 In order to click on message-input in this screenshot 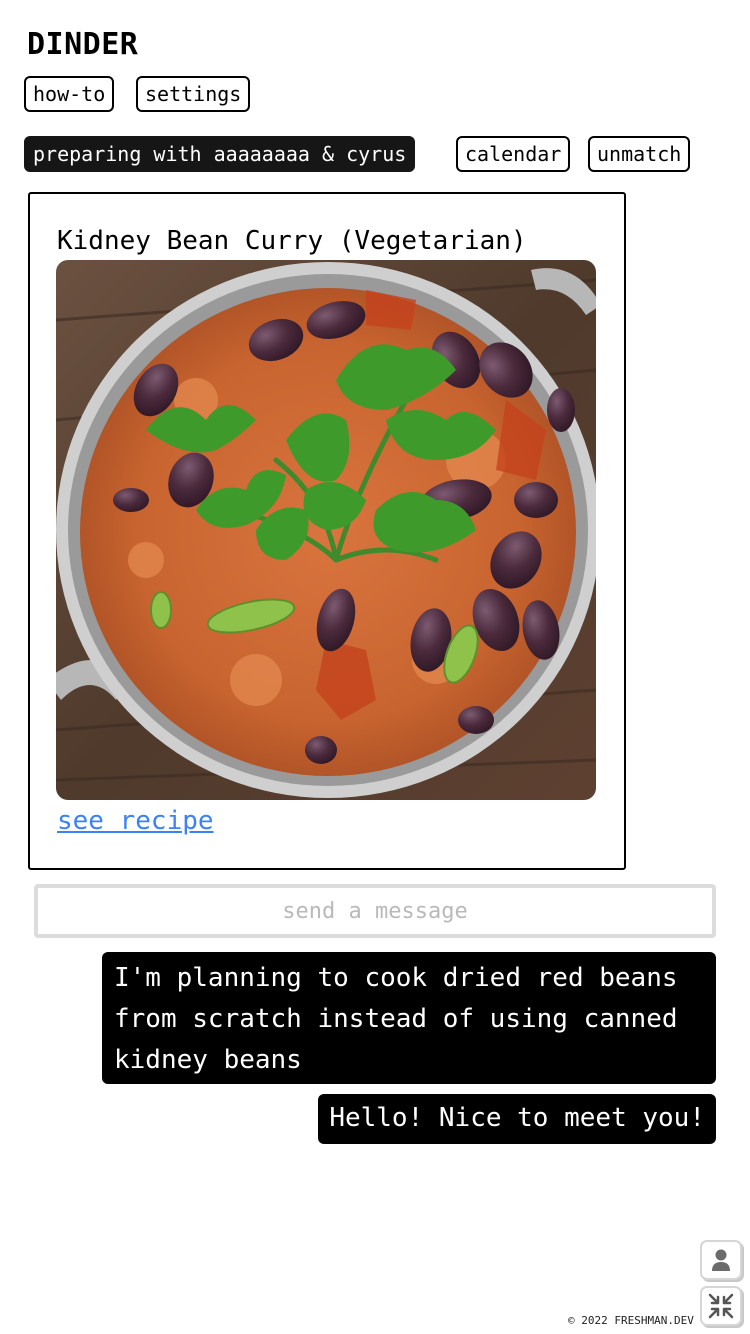, I will do `click(375, 911)`.